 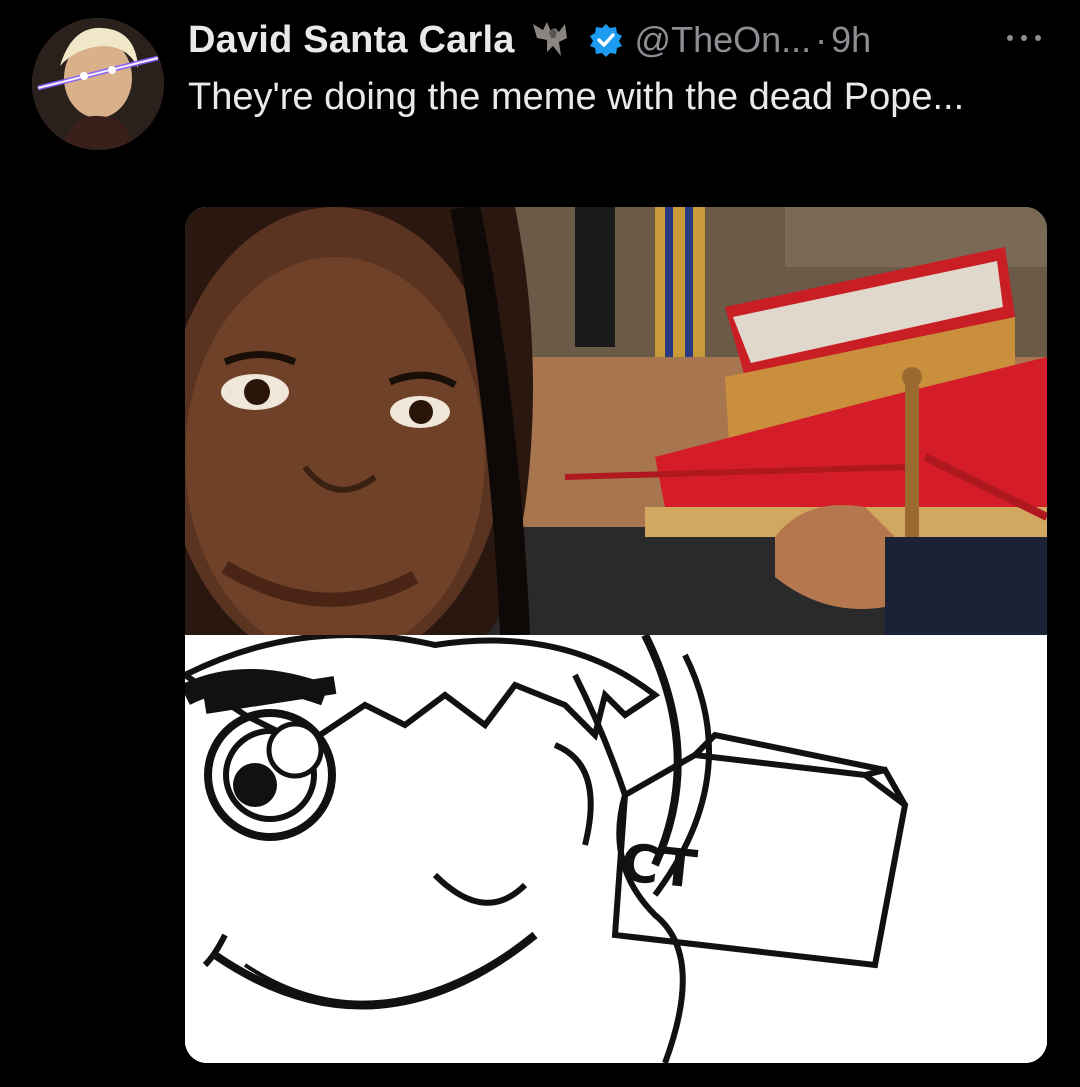 I want to click on timestamp: 9h, so click(x=851, y=40).